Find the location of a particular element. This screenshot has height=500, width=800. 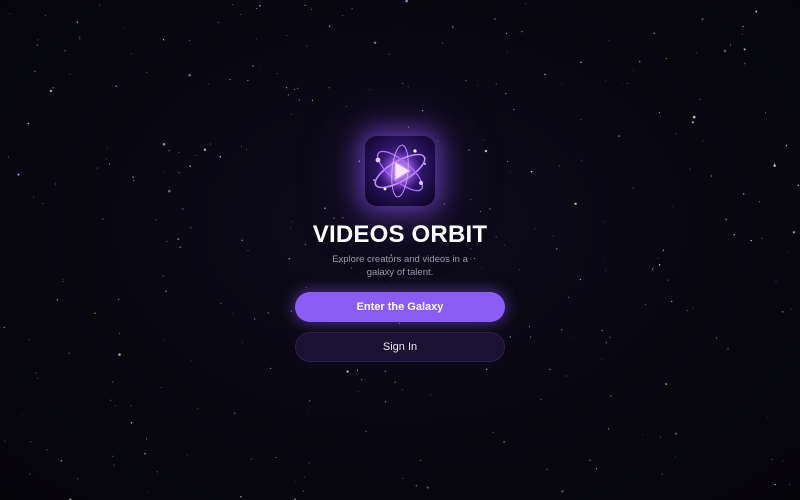

app-title: VIDEOS ORBIT is located at coordinates (400, 234).